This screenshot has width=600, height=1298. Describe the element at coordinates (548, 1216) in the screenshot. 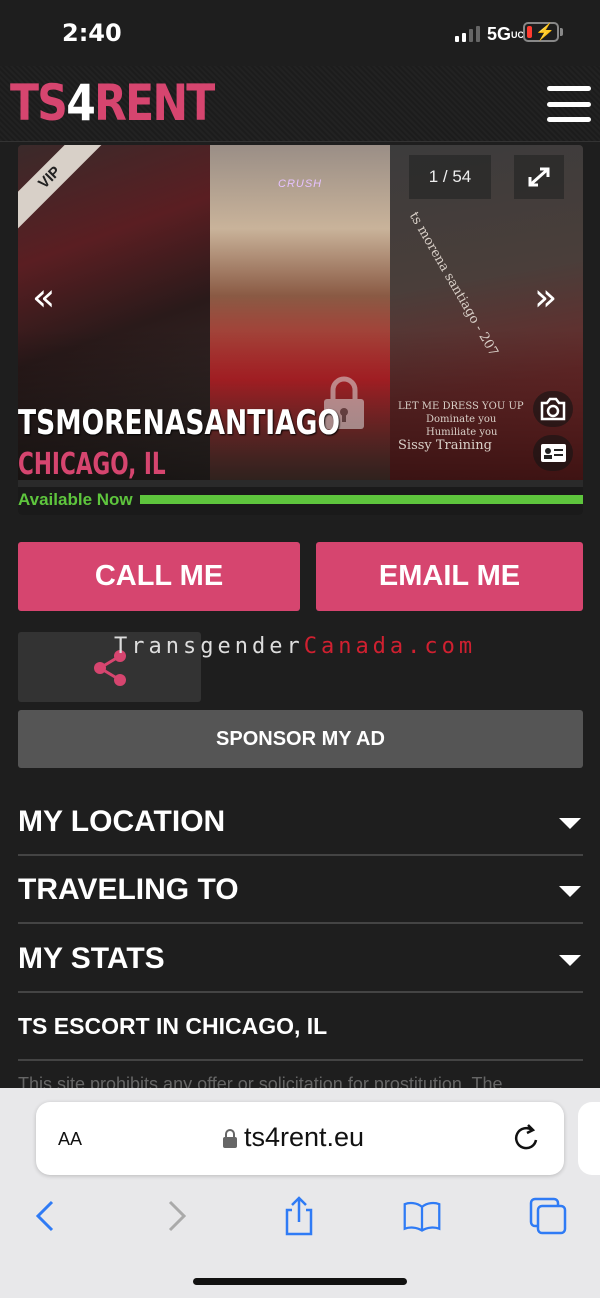

I see `tabs-icon` at that location.